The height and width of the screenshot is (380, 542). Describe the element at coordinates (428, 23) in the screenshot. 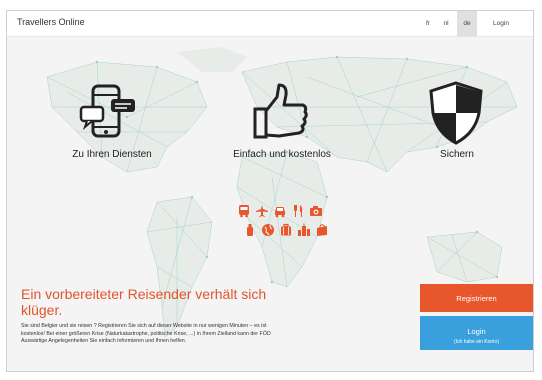

I see `language-fr: fr` at that location.